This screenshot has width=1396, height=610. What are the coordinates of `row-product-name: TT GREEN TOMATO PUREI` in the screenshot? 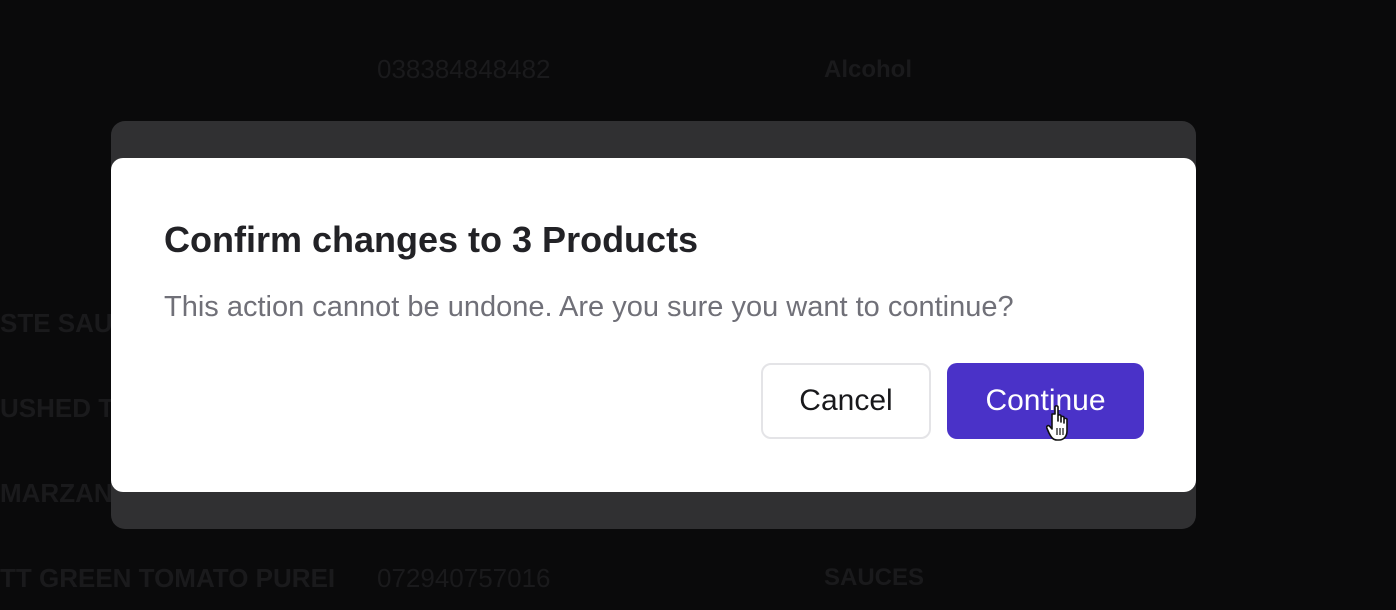 It's located at (168, 578).